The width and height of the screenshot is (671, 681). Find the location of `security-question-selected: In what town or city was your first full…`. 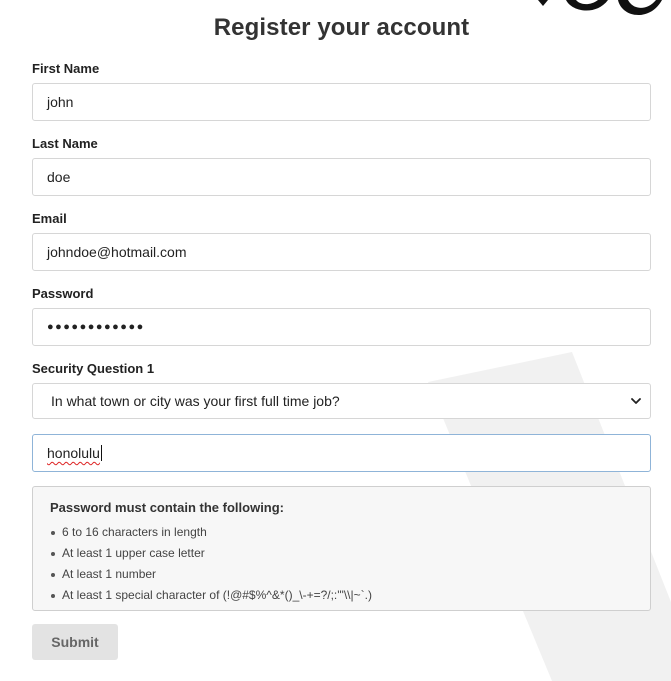

security-question-selected: In what town or city was your first full… is located at coordinates (195, 401).